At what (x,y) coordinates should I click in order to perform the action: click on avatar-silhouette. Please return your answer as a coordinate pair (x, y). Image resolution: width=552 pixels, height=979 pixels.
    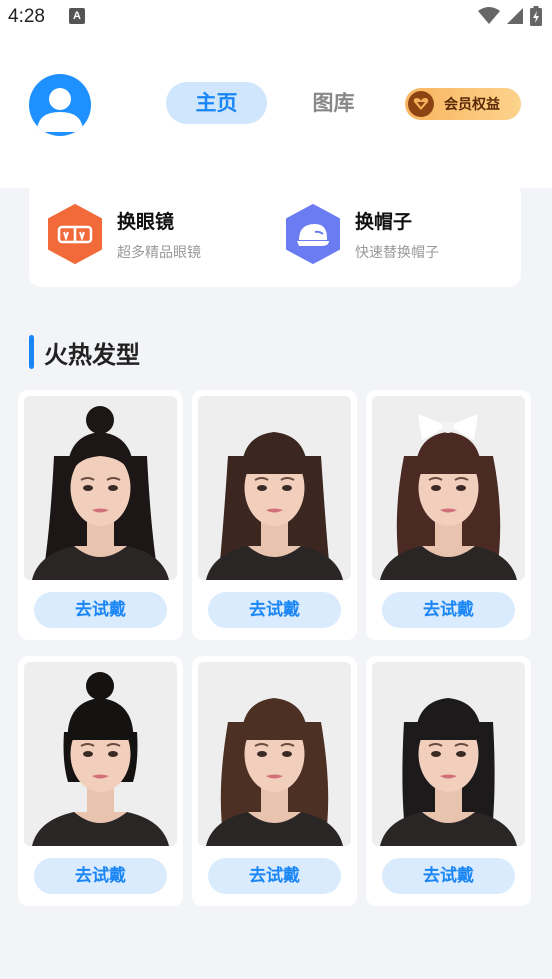
    Looking at the image, I should click on (60, 110).